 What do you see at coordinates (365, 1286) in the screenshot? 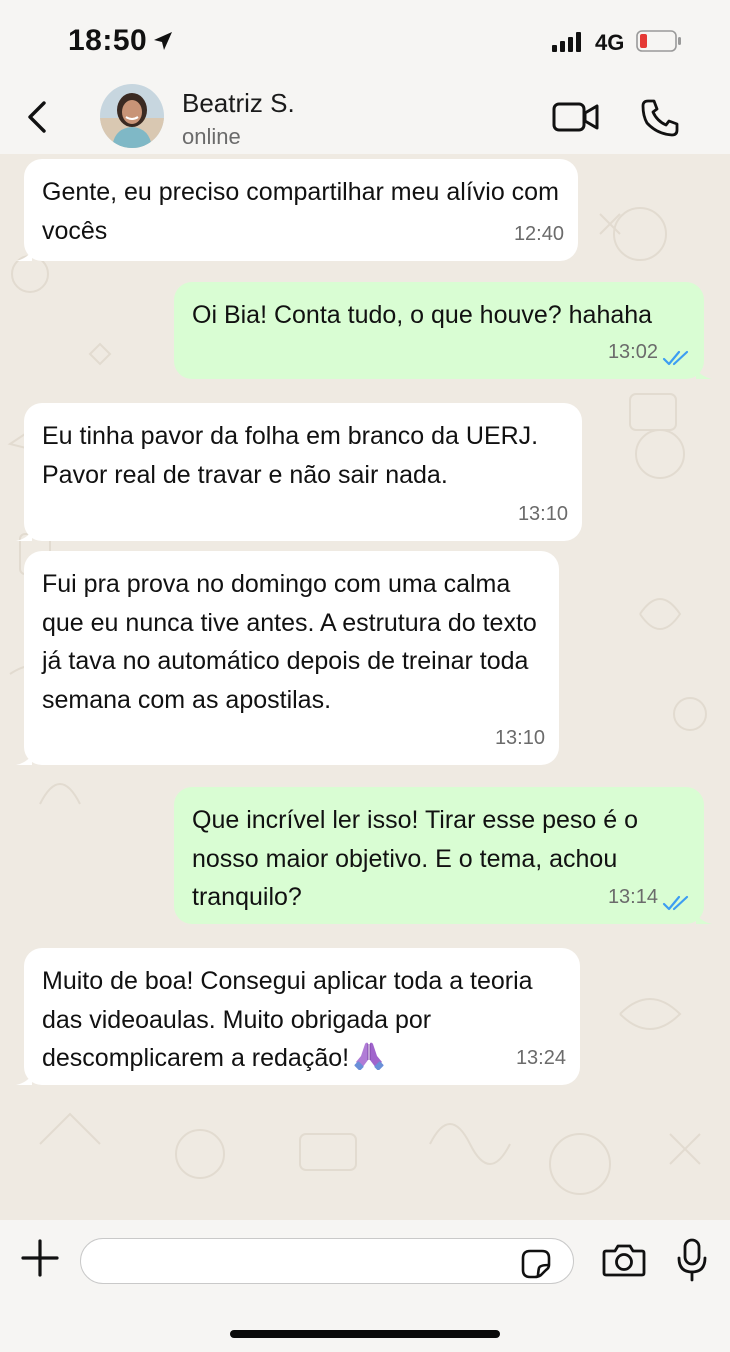
I see `input-bar` at bounding box center [365, 1286].